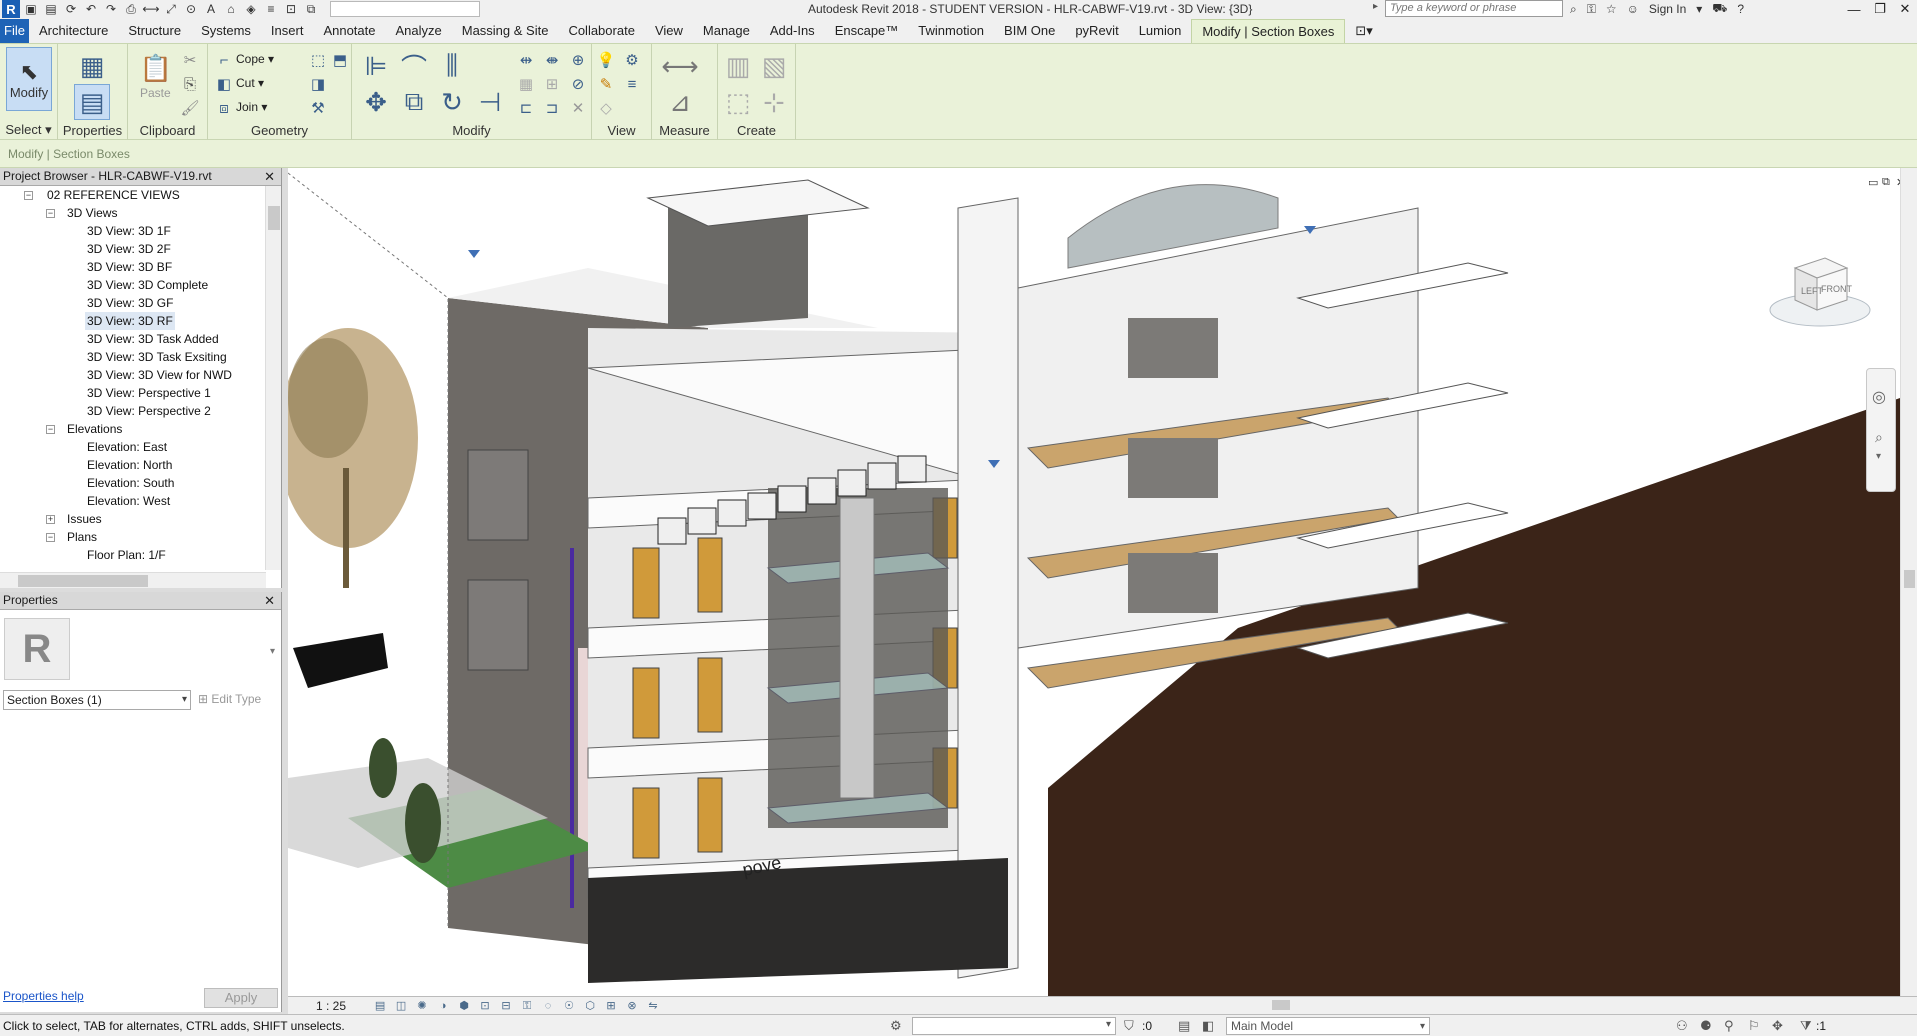  What do you see at coordinates (601, 31) in the screenshot?
I see `tab-collaborate: Collaborate` at bounding box center [601, 31].